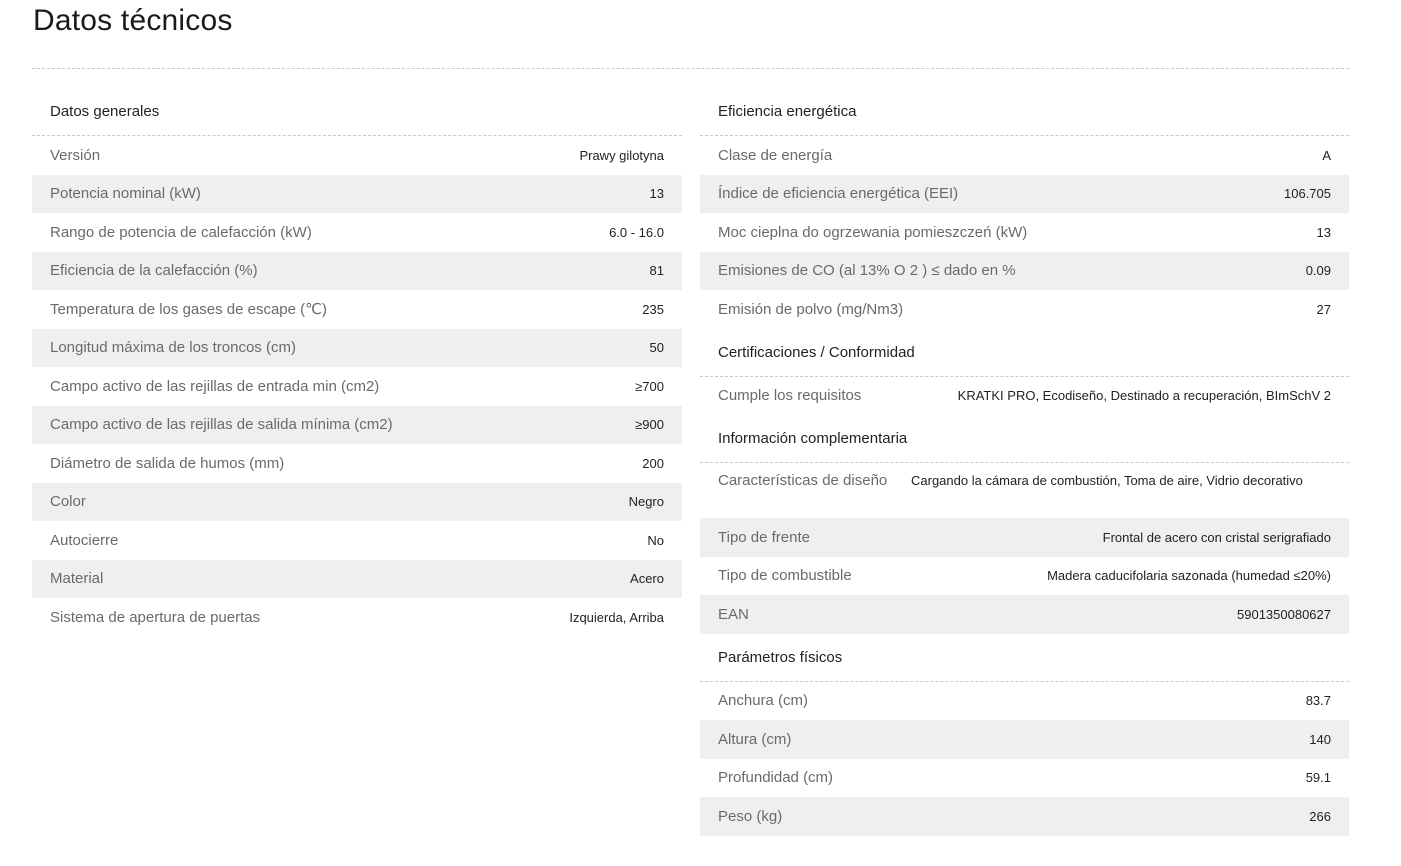 This screenshot has width=1401, height=866. I want to click on spec-row: EAN 5901350080627, so click(1024, 614).